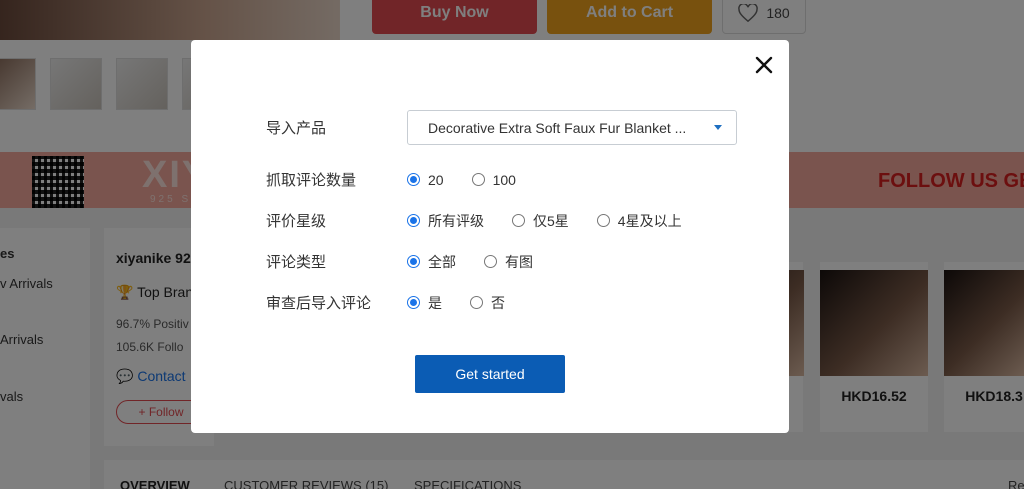 The height and width of the screenshot is (489, 1024). I want to click on review-count-row: 抓取评论数量 20 100, so click(405, 179).